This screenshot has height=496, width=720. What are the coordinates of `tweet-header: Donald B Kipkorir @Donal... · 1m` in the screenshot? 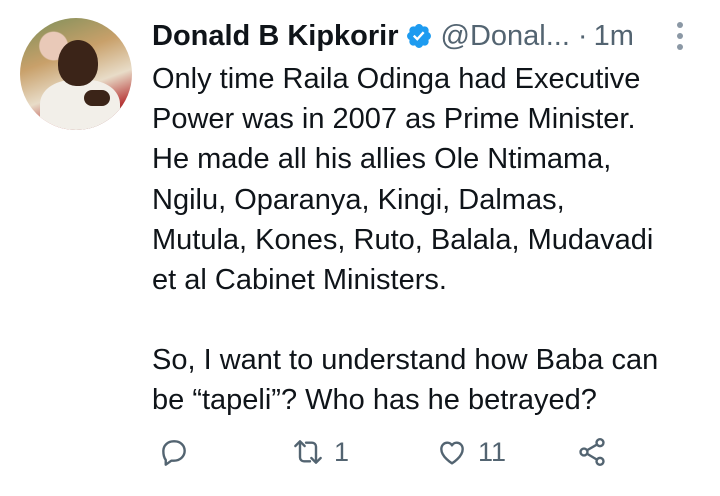 It's located at (393, 36).